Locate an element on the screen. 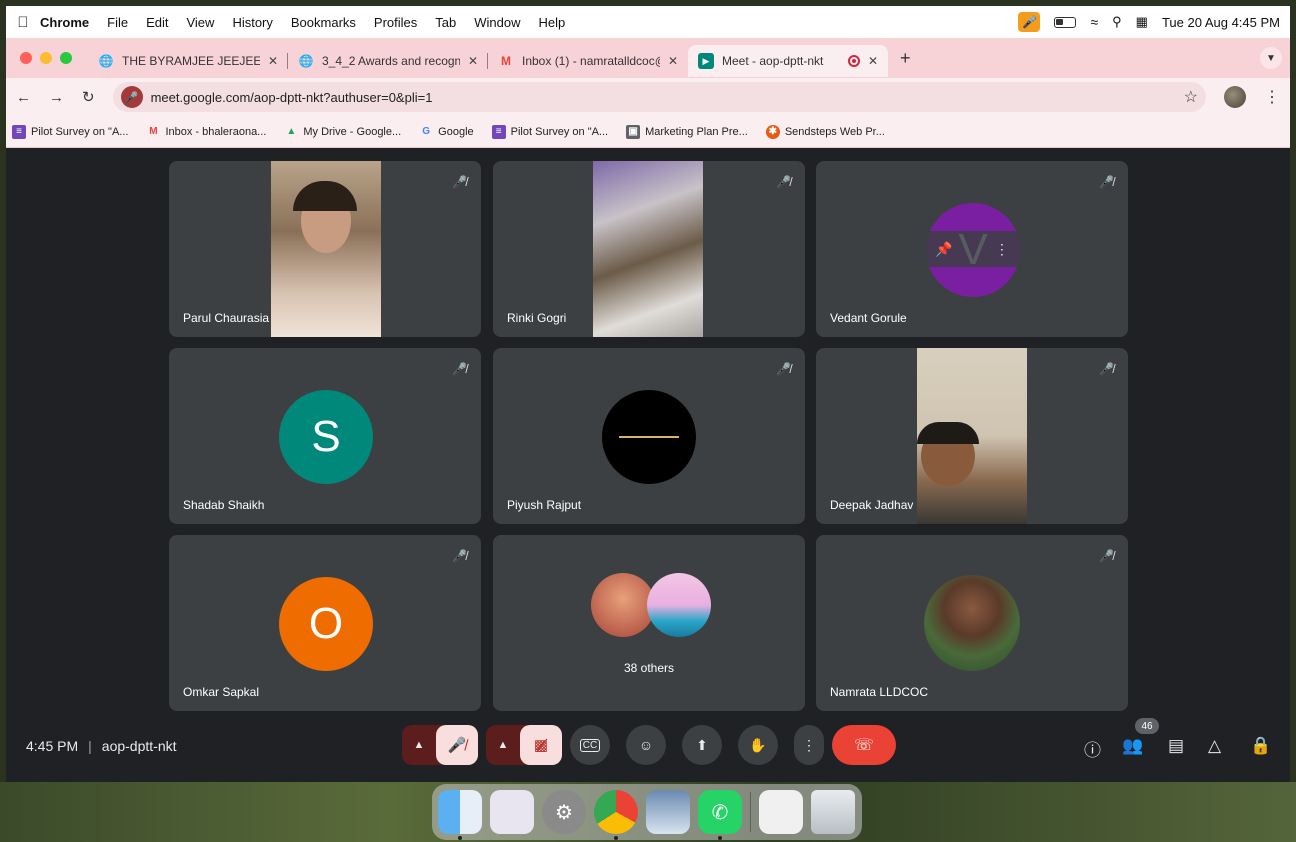 The image size is (1296, 842). participant-tile-shadab: S 🎤̸ Shadab Shaikh is located at coordinates (325, 436).